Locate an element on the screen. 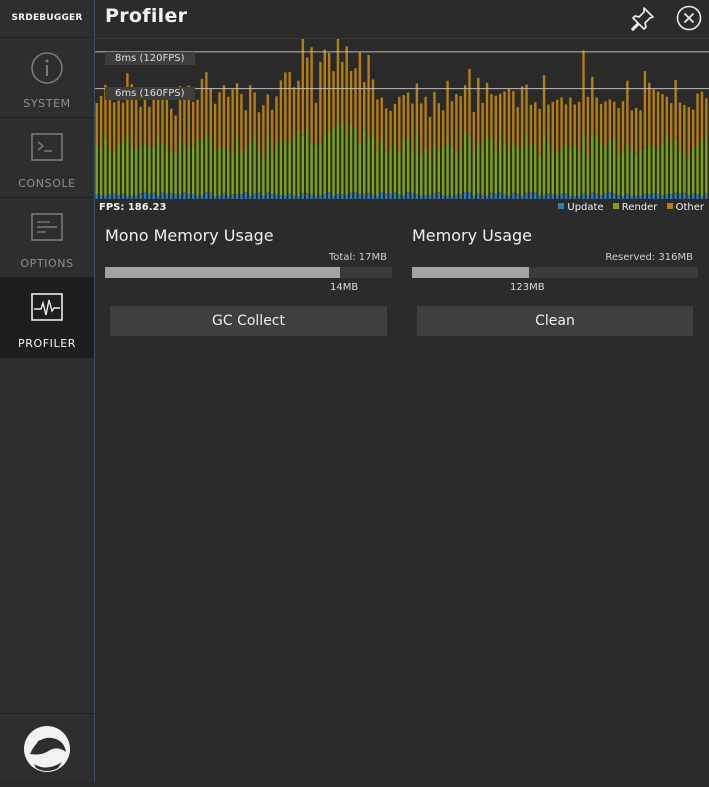 The image size is (709, 787). sidebar-item-console: CONSOLE is located at coordinates (47, 158).